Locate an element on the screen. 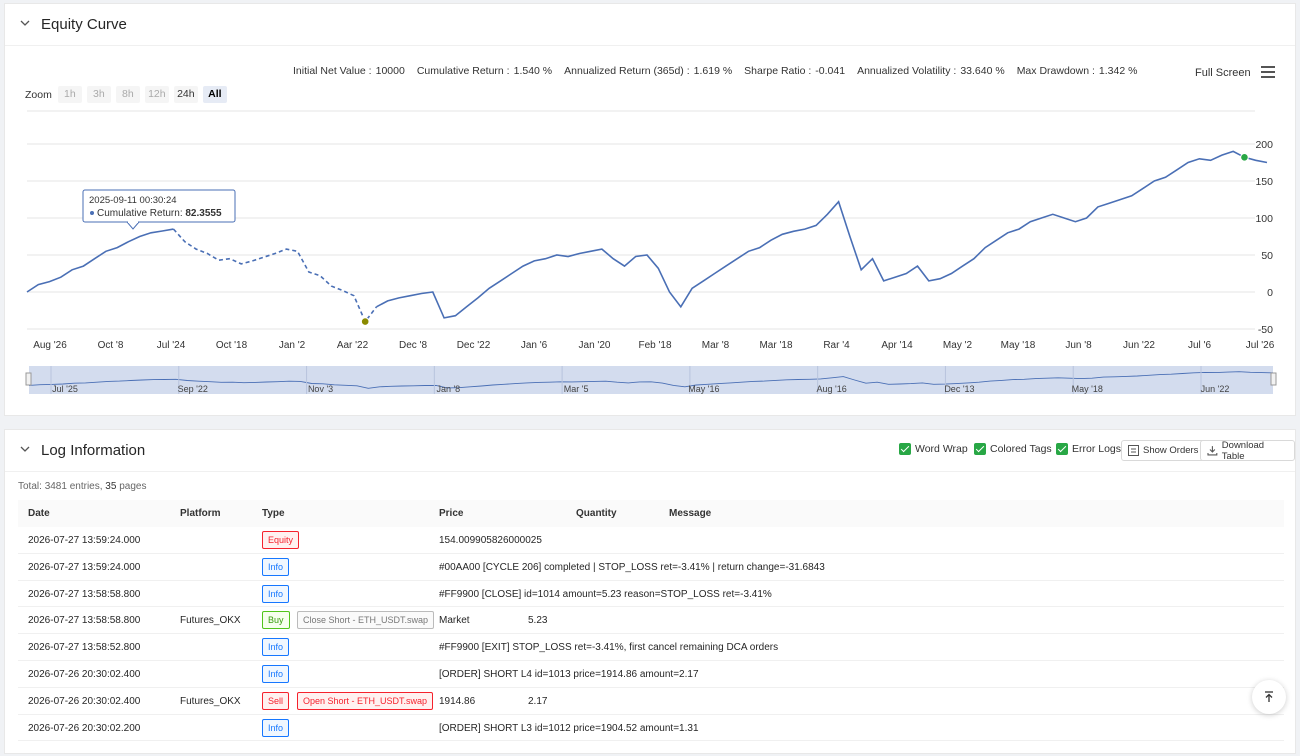  arrow-up-icon is located at coordinates (1269, 696).